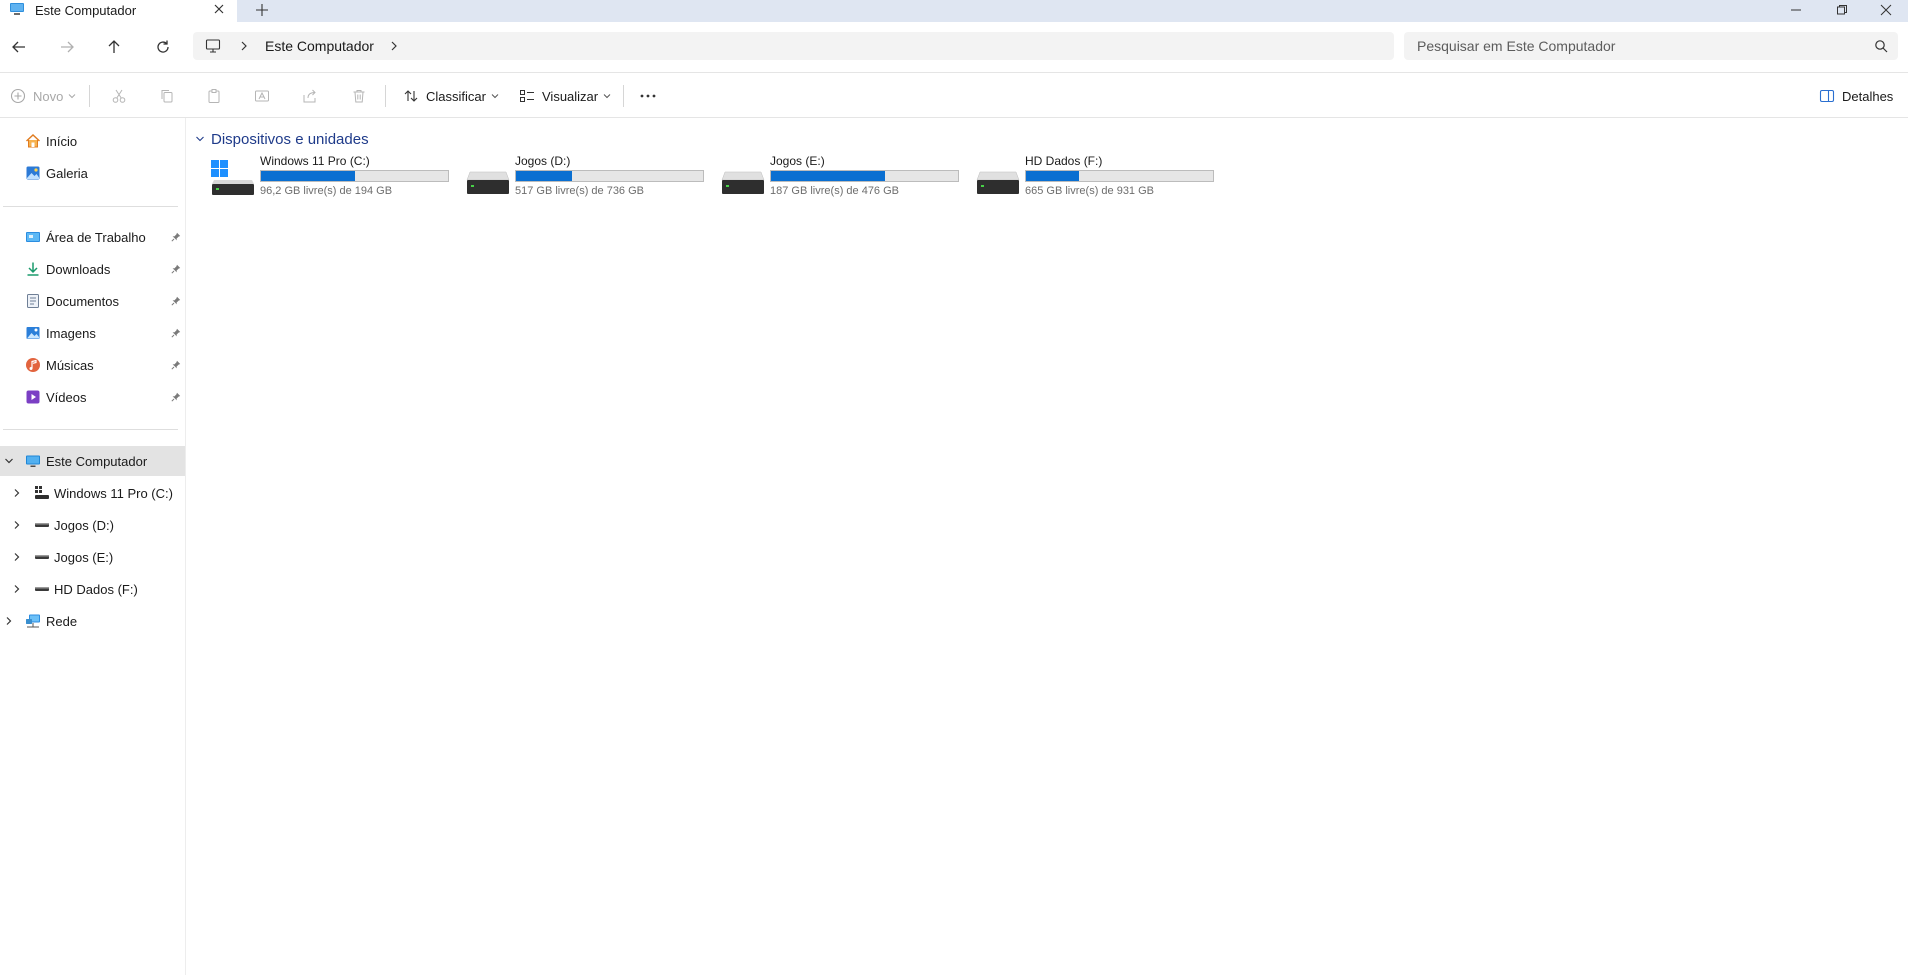  Describe the element at coordinates (570, 96) in the screenshot. I see `view-button-label: Visualizar` at that location.